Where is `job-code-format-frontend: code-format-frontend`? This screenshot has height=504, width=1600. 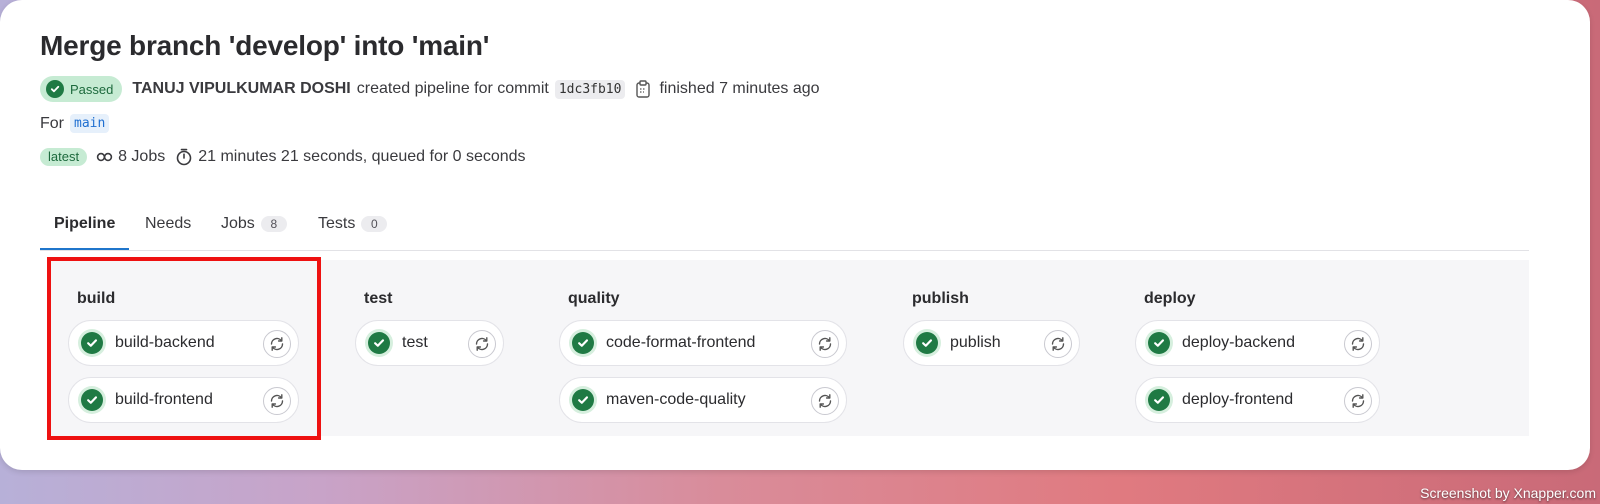 job-code-format-frontend: code-format-frontend is located at coordinates (703, 343).